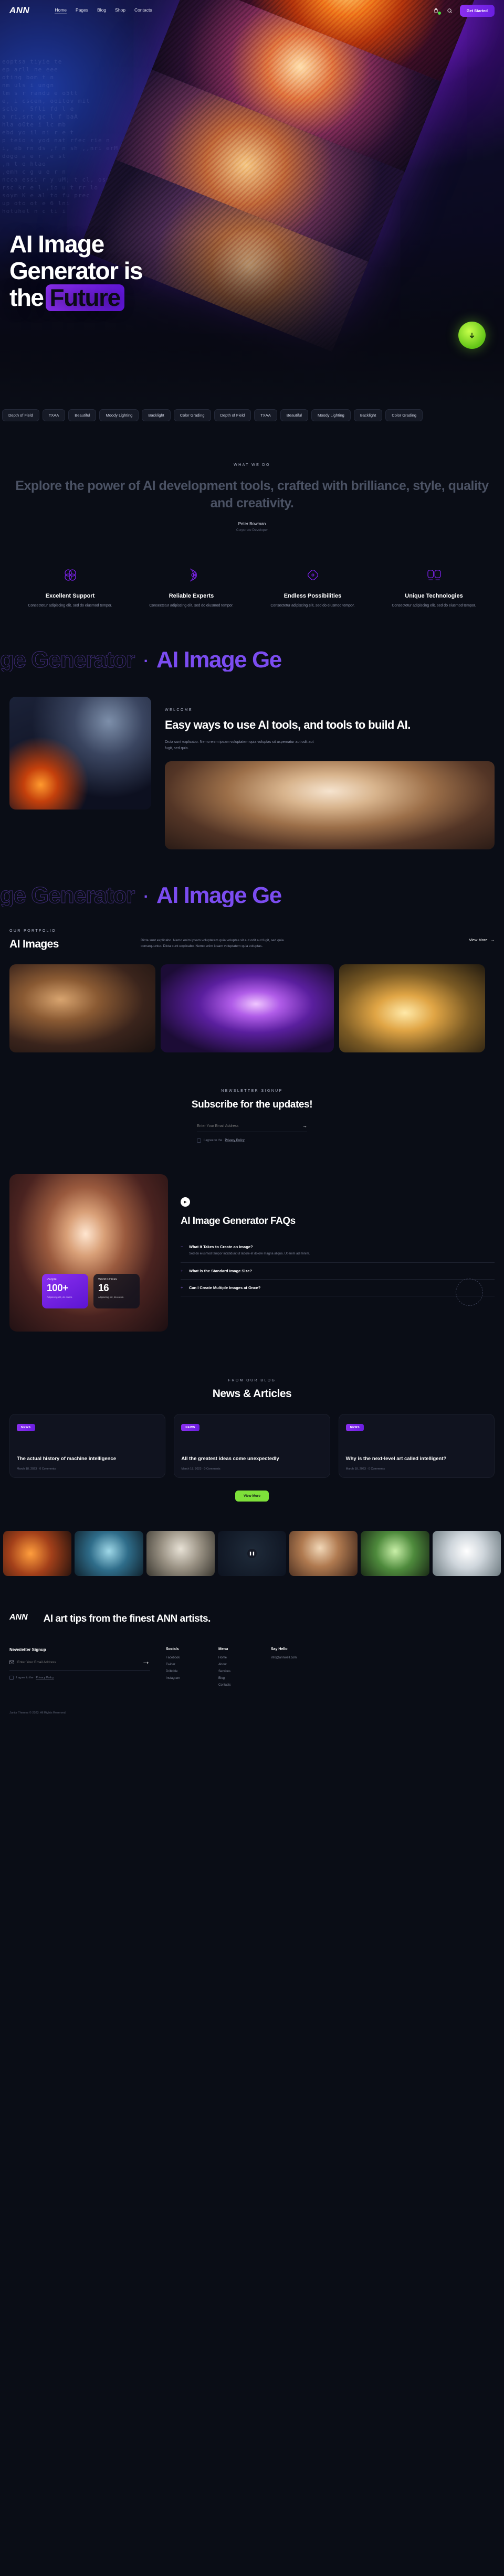  I want to click on search-icon, so click(450, 10).